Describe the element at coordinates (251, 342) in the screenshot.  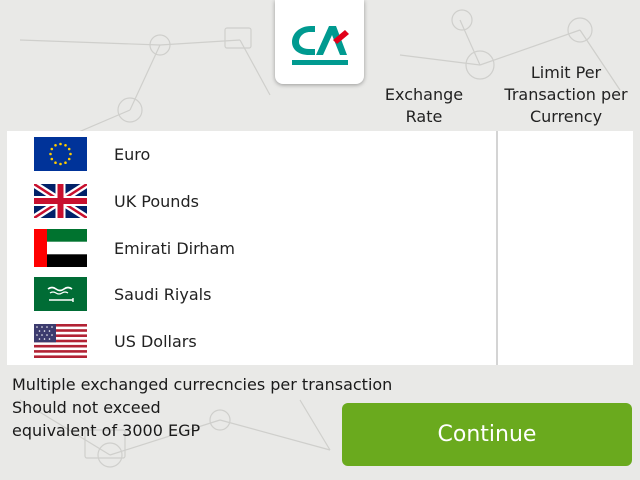
I see `currency-row-us-dollars: US Dollars` at that location.